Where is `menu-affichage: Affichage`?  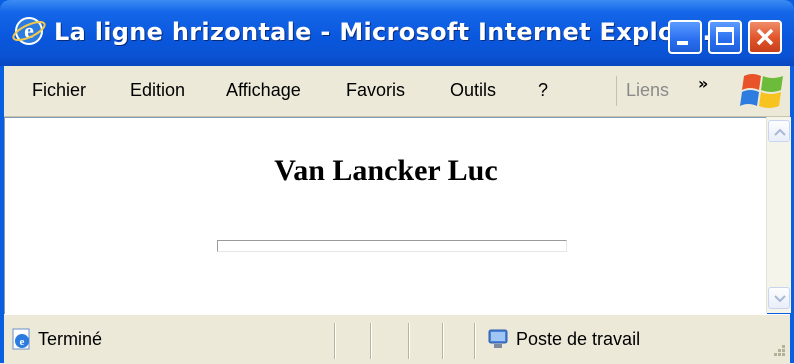
menu-affichage: Affichage is located at coordinates (263, 90).